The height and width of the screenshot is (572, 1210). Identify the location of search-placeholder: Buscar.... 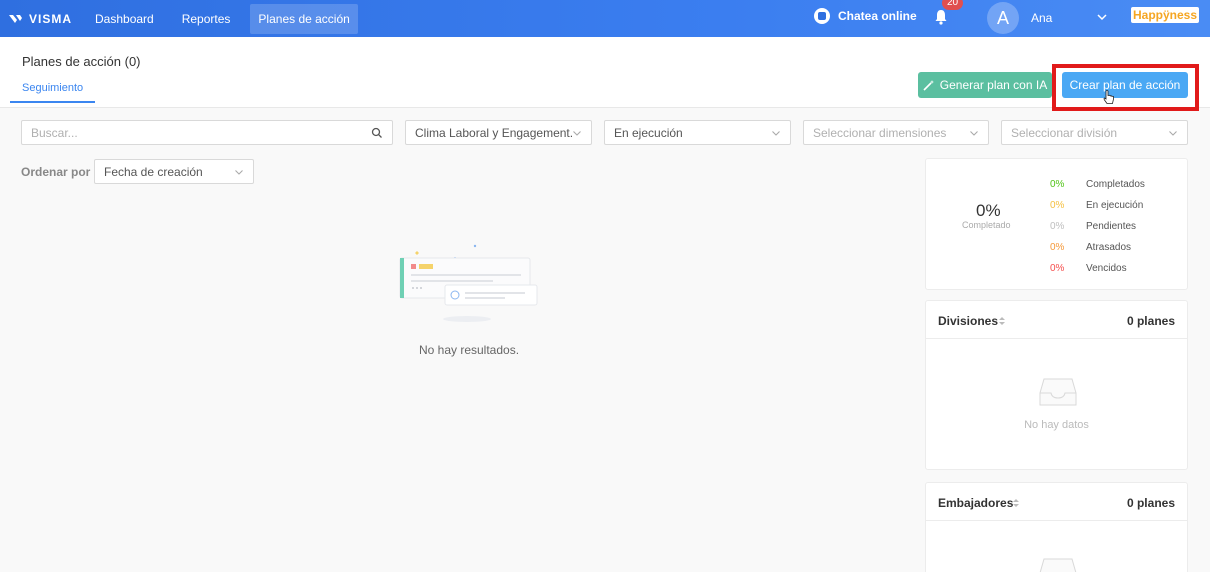
(54, 132).